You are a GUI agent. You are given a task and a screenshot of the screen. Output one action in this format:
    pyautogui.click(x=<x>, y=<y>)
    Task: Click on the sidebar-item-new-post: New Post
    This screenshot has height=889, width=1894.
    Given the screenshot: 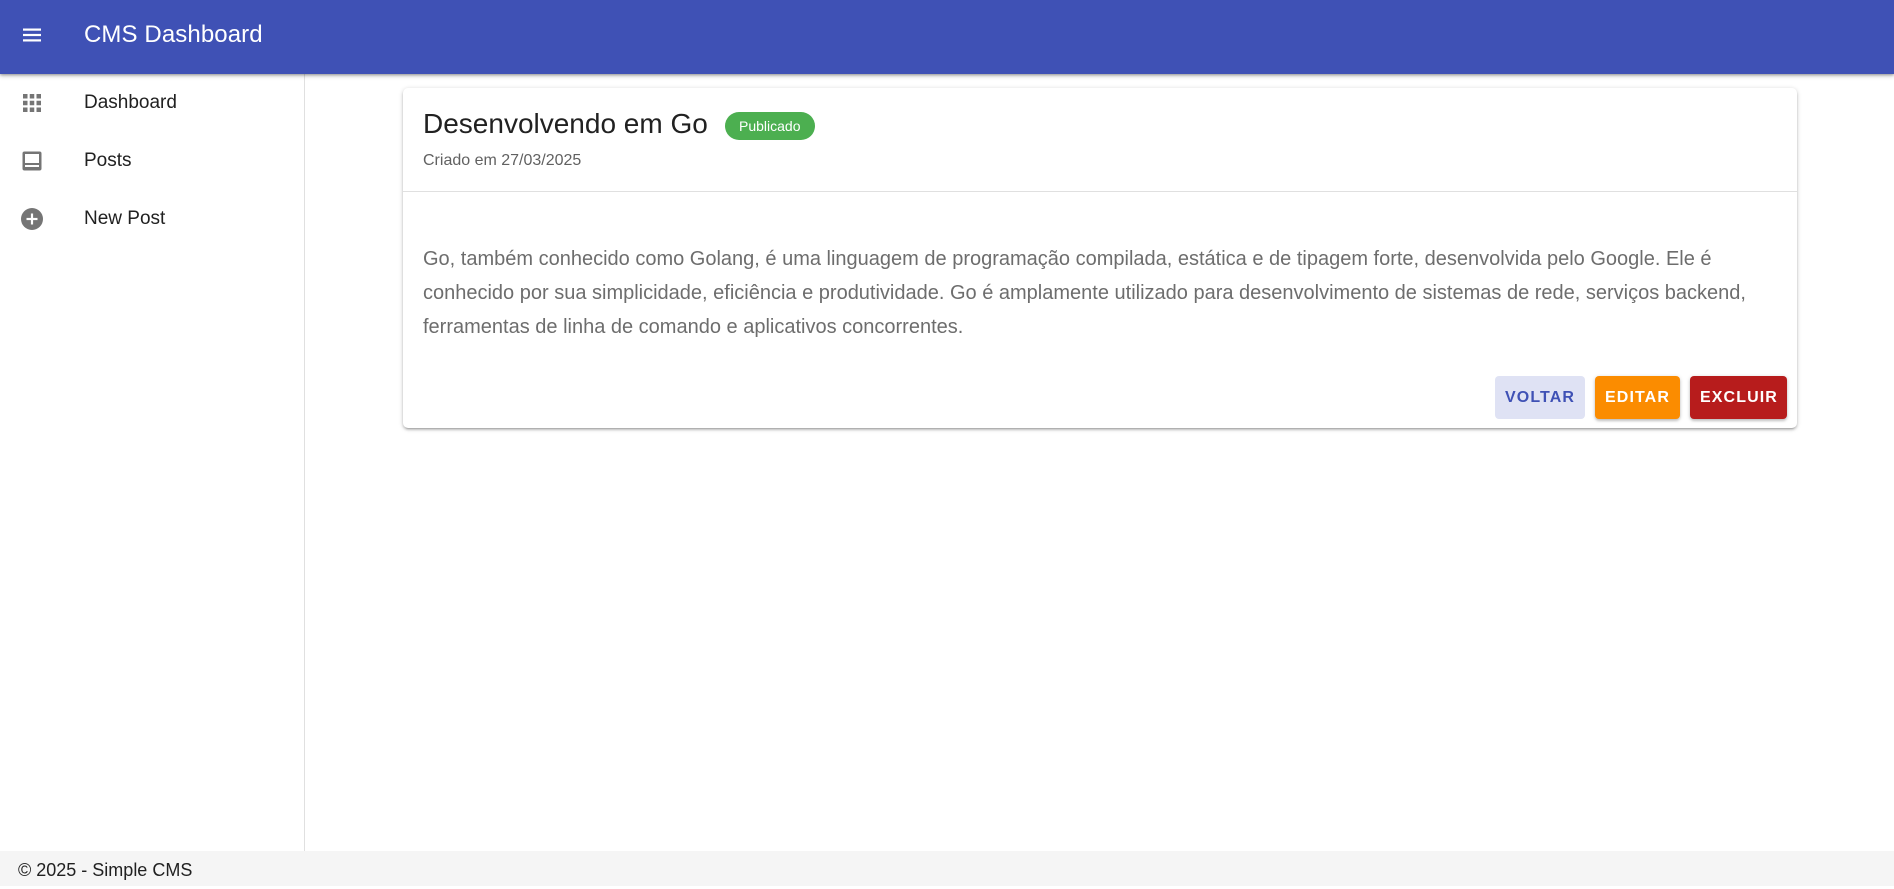 What is the action you would take?
    pyautogui.click(x=152, y=219)
    